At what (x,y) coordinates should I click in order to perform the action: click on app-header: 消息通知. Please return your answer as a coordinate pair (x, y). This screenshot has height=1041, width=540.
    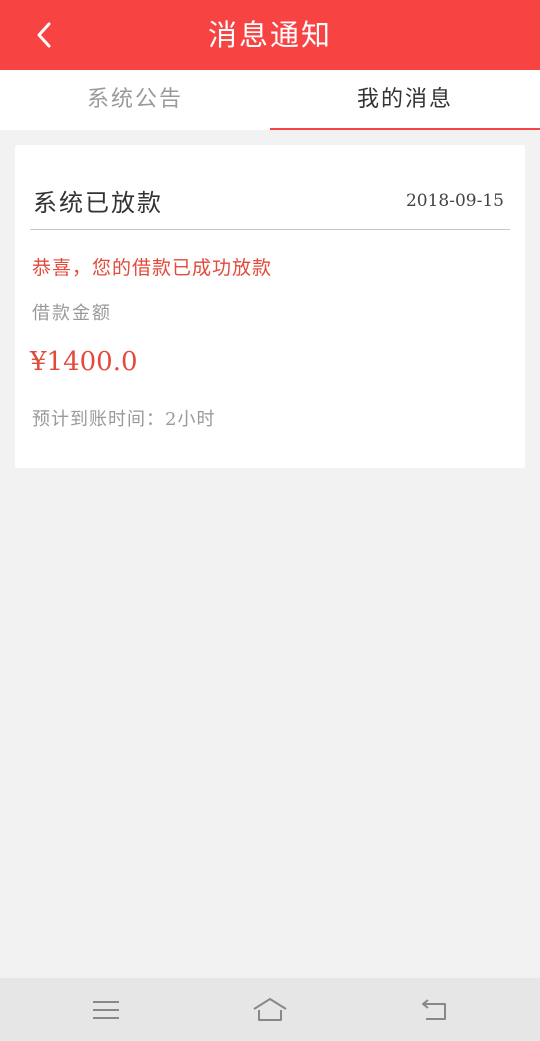
    Looking at the image, I should click on (270, 35).